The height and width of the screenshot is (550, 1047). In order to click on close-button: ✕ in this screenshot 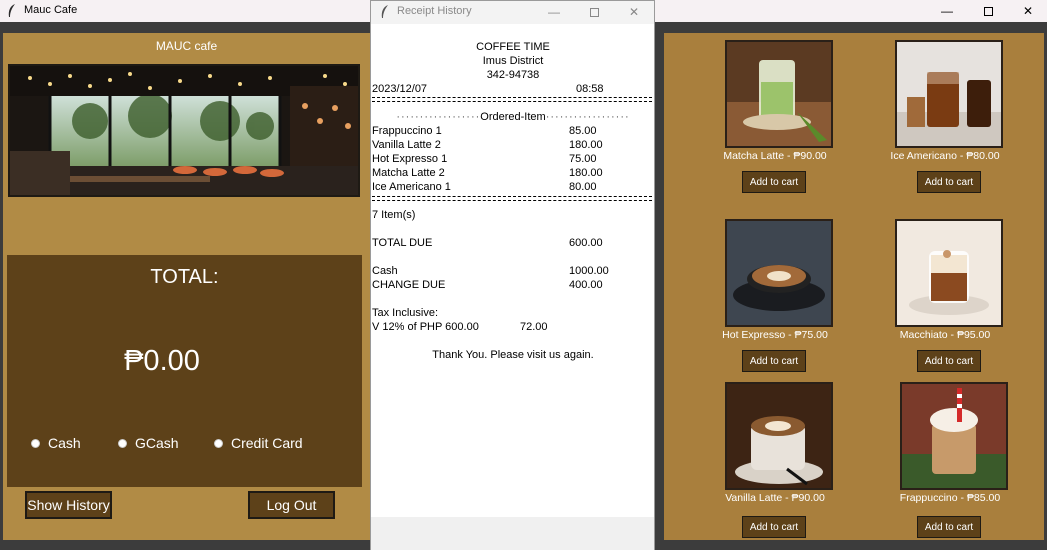, I will do `click(1027, 11)`.